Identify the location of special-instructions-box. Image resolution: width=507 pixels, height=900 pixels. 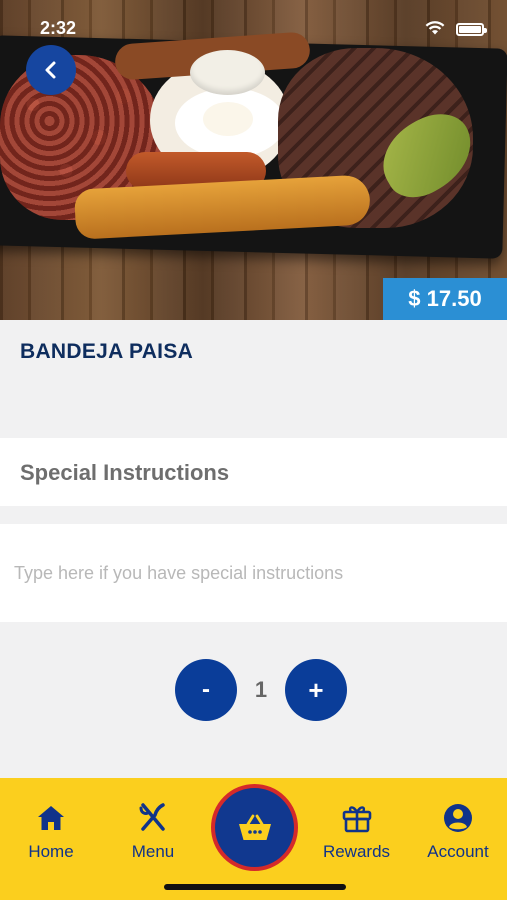
(253, 573).